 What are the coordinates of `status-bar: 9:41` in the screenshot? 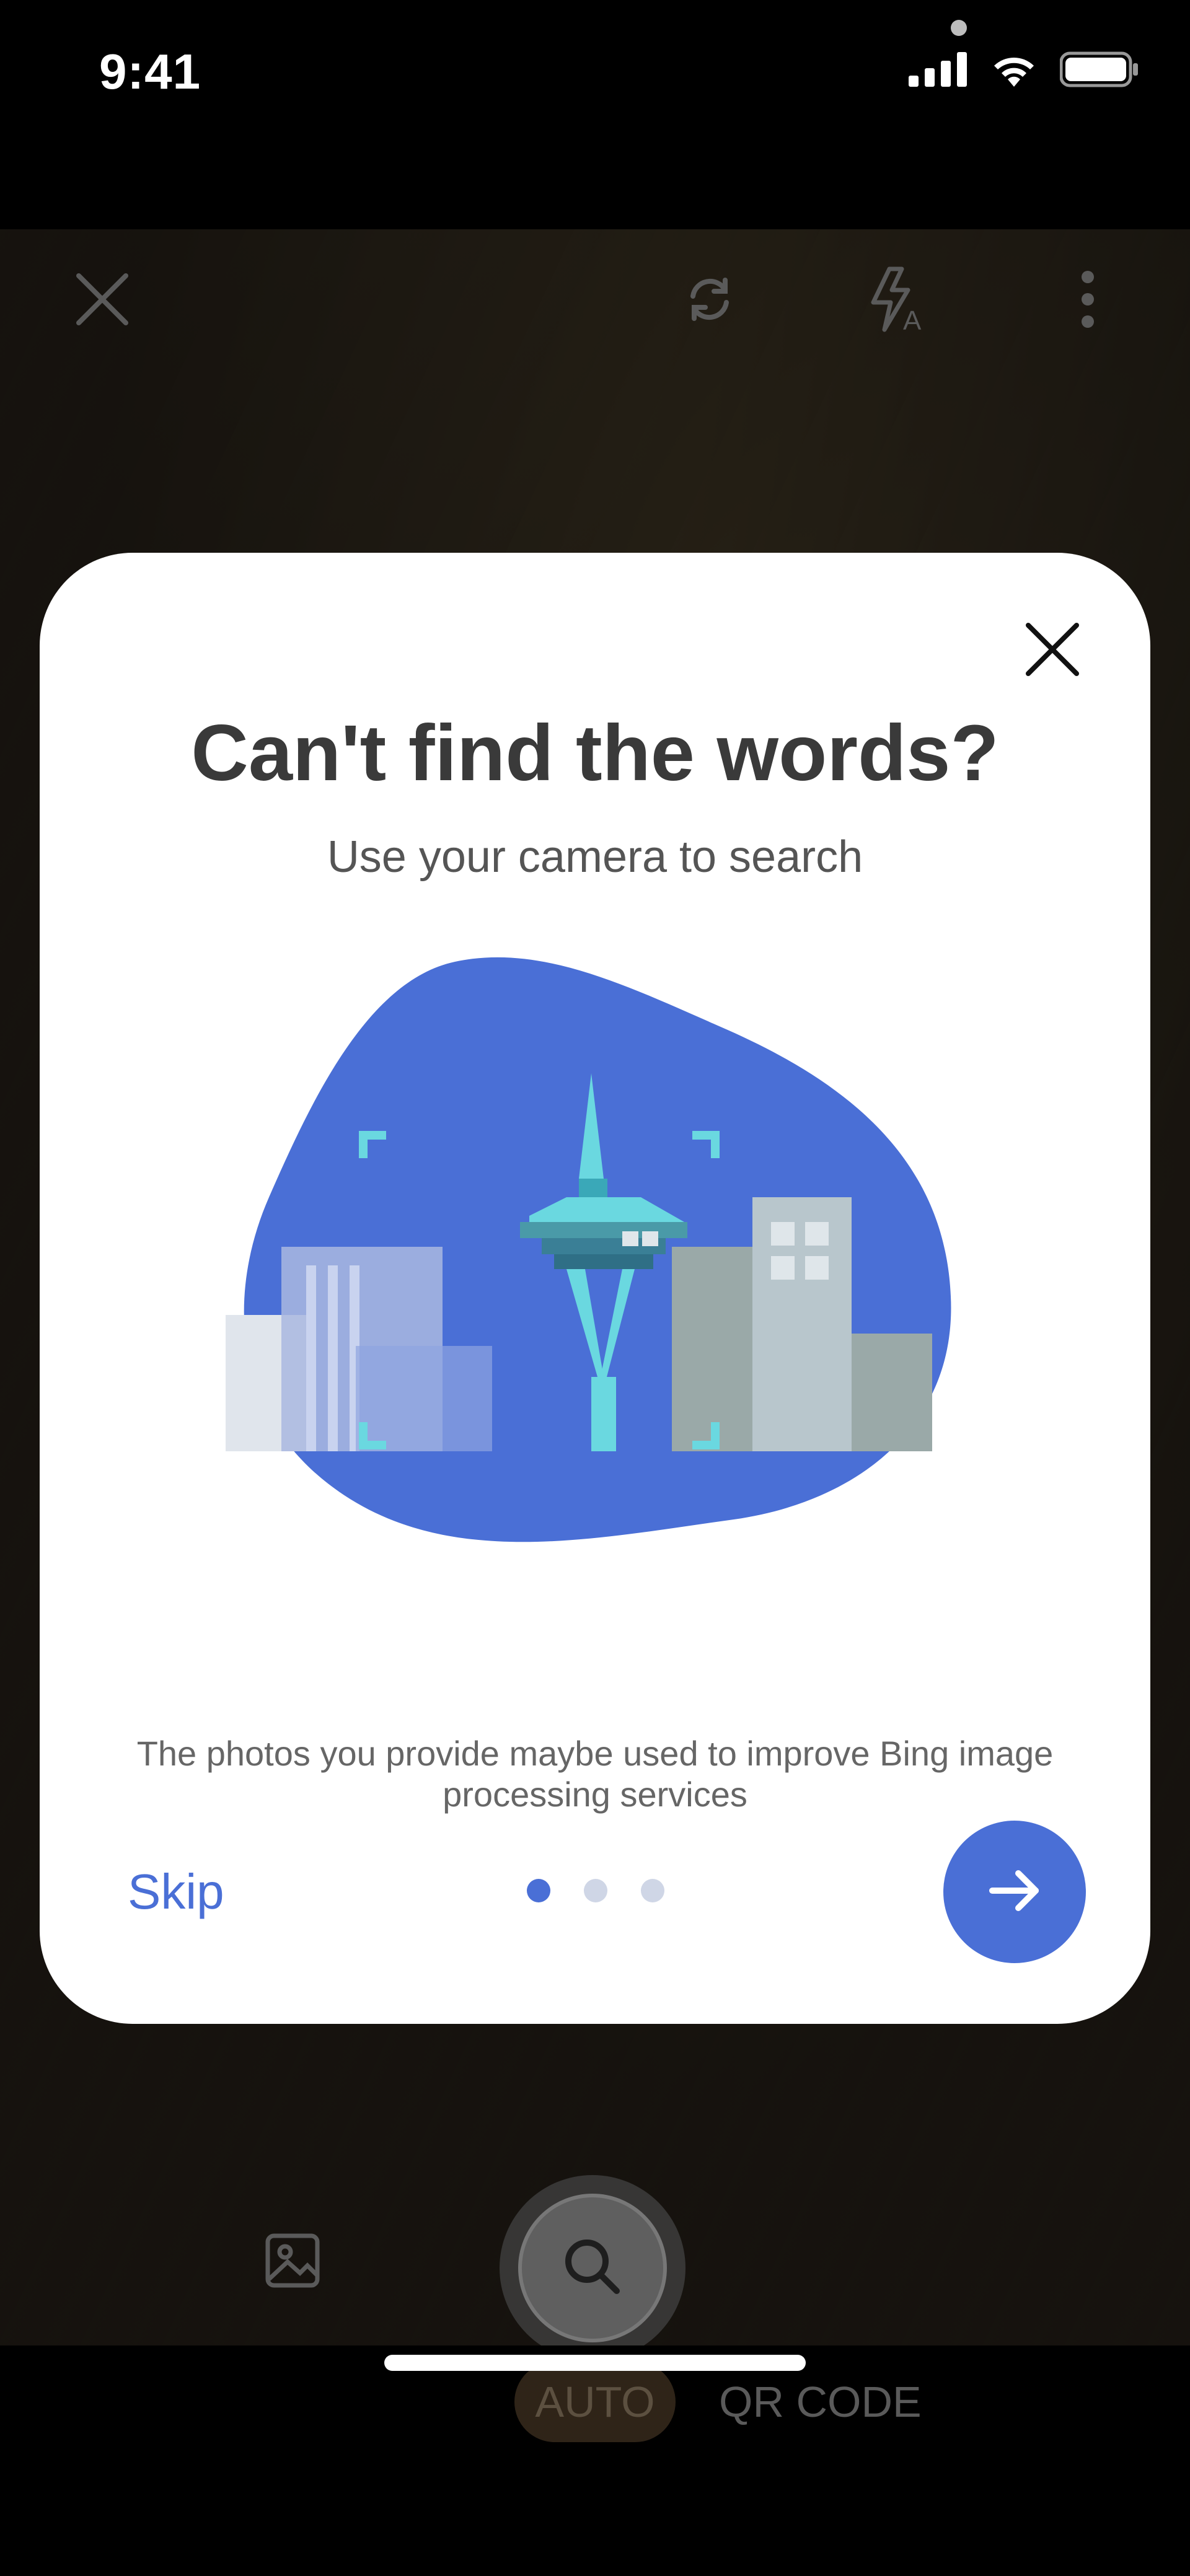 It's located at (595, 114).